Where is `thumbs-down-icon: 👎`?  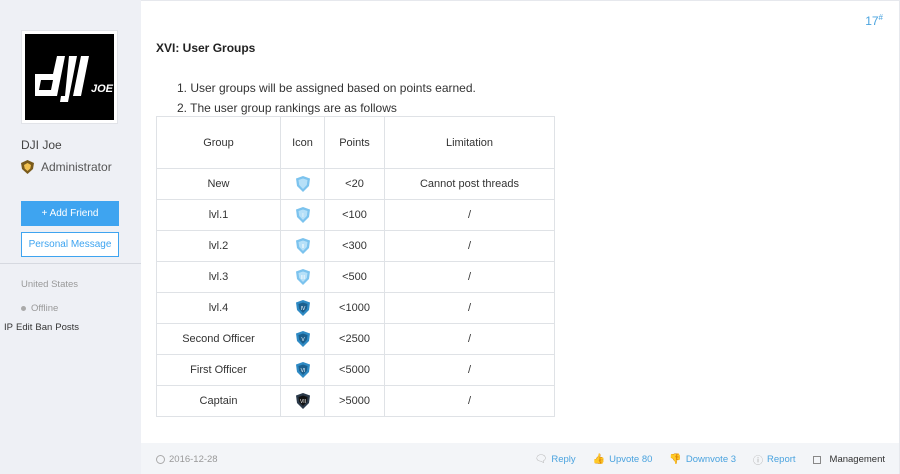
thumbs-down-icon: 👎 is located at coordinates (675, 459).